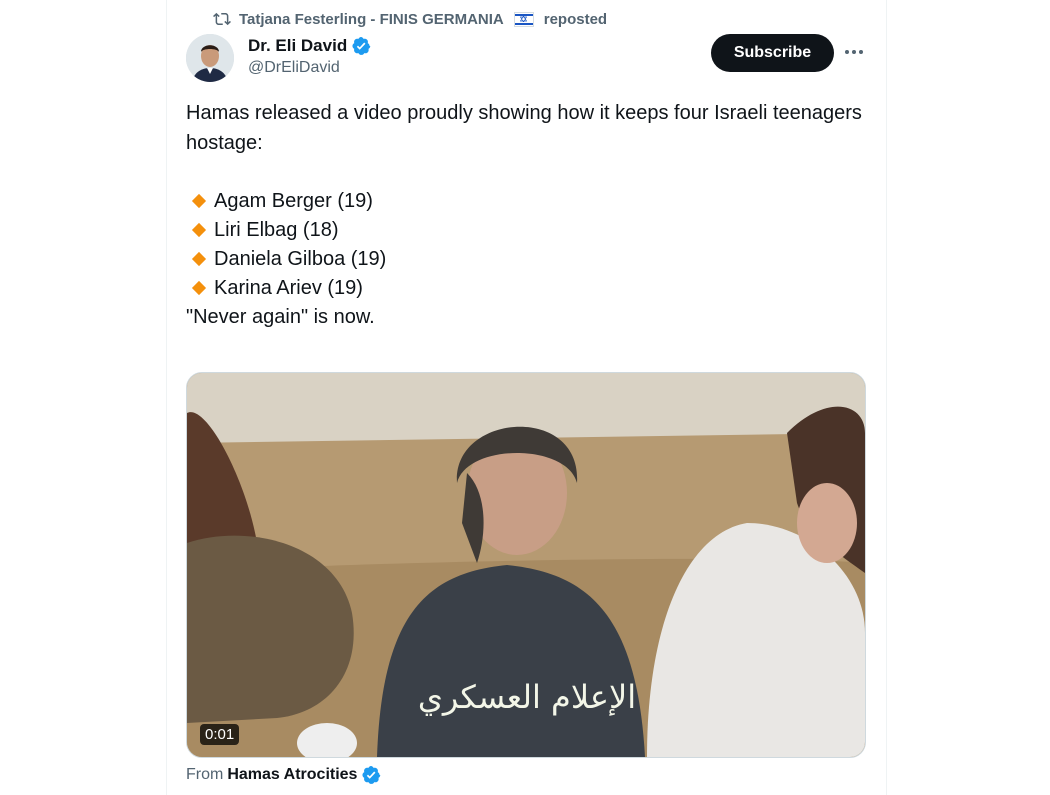 This screenshot has width=1050, height=795. I want to click on author-block: Dr. Eli David @DrEliDavid, so click(309, 55).